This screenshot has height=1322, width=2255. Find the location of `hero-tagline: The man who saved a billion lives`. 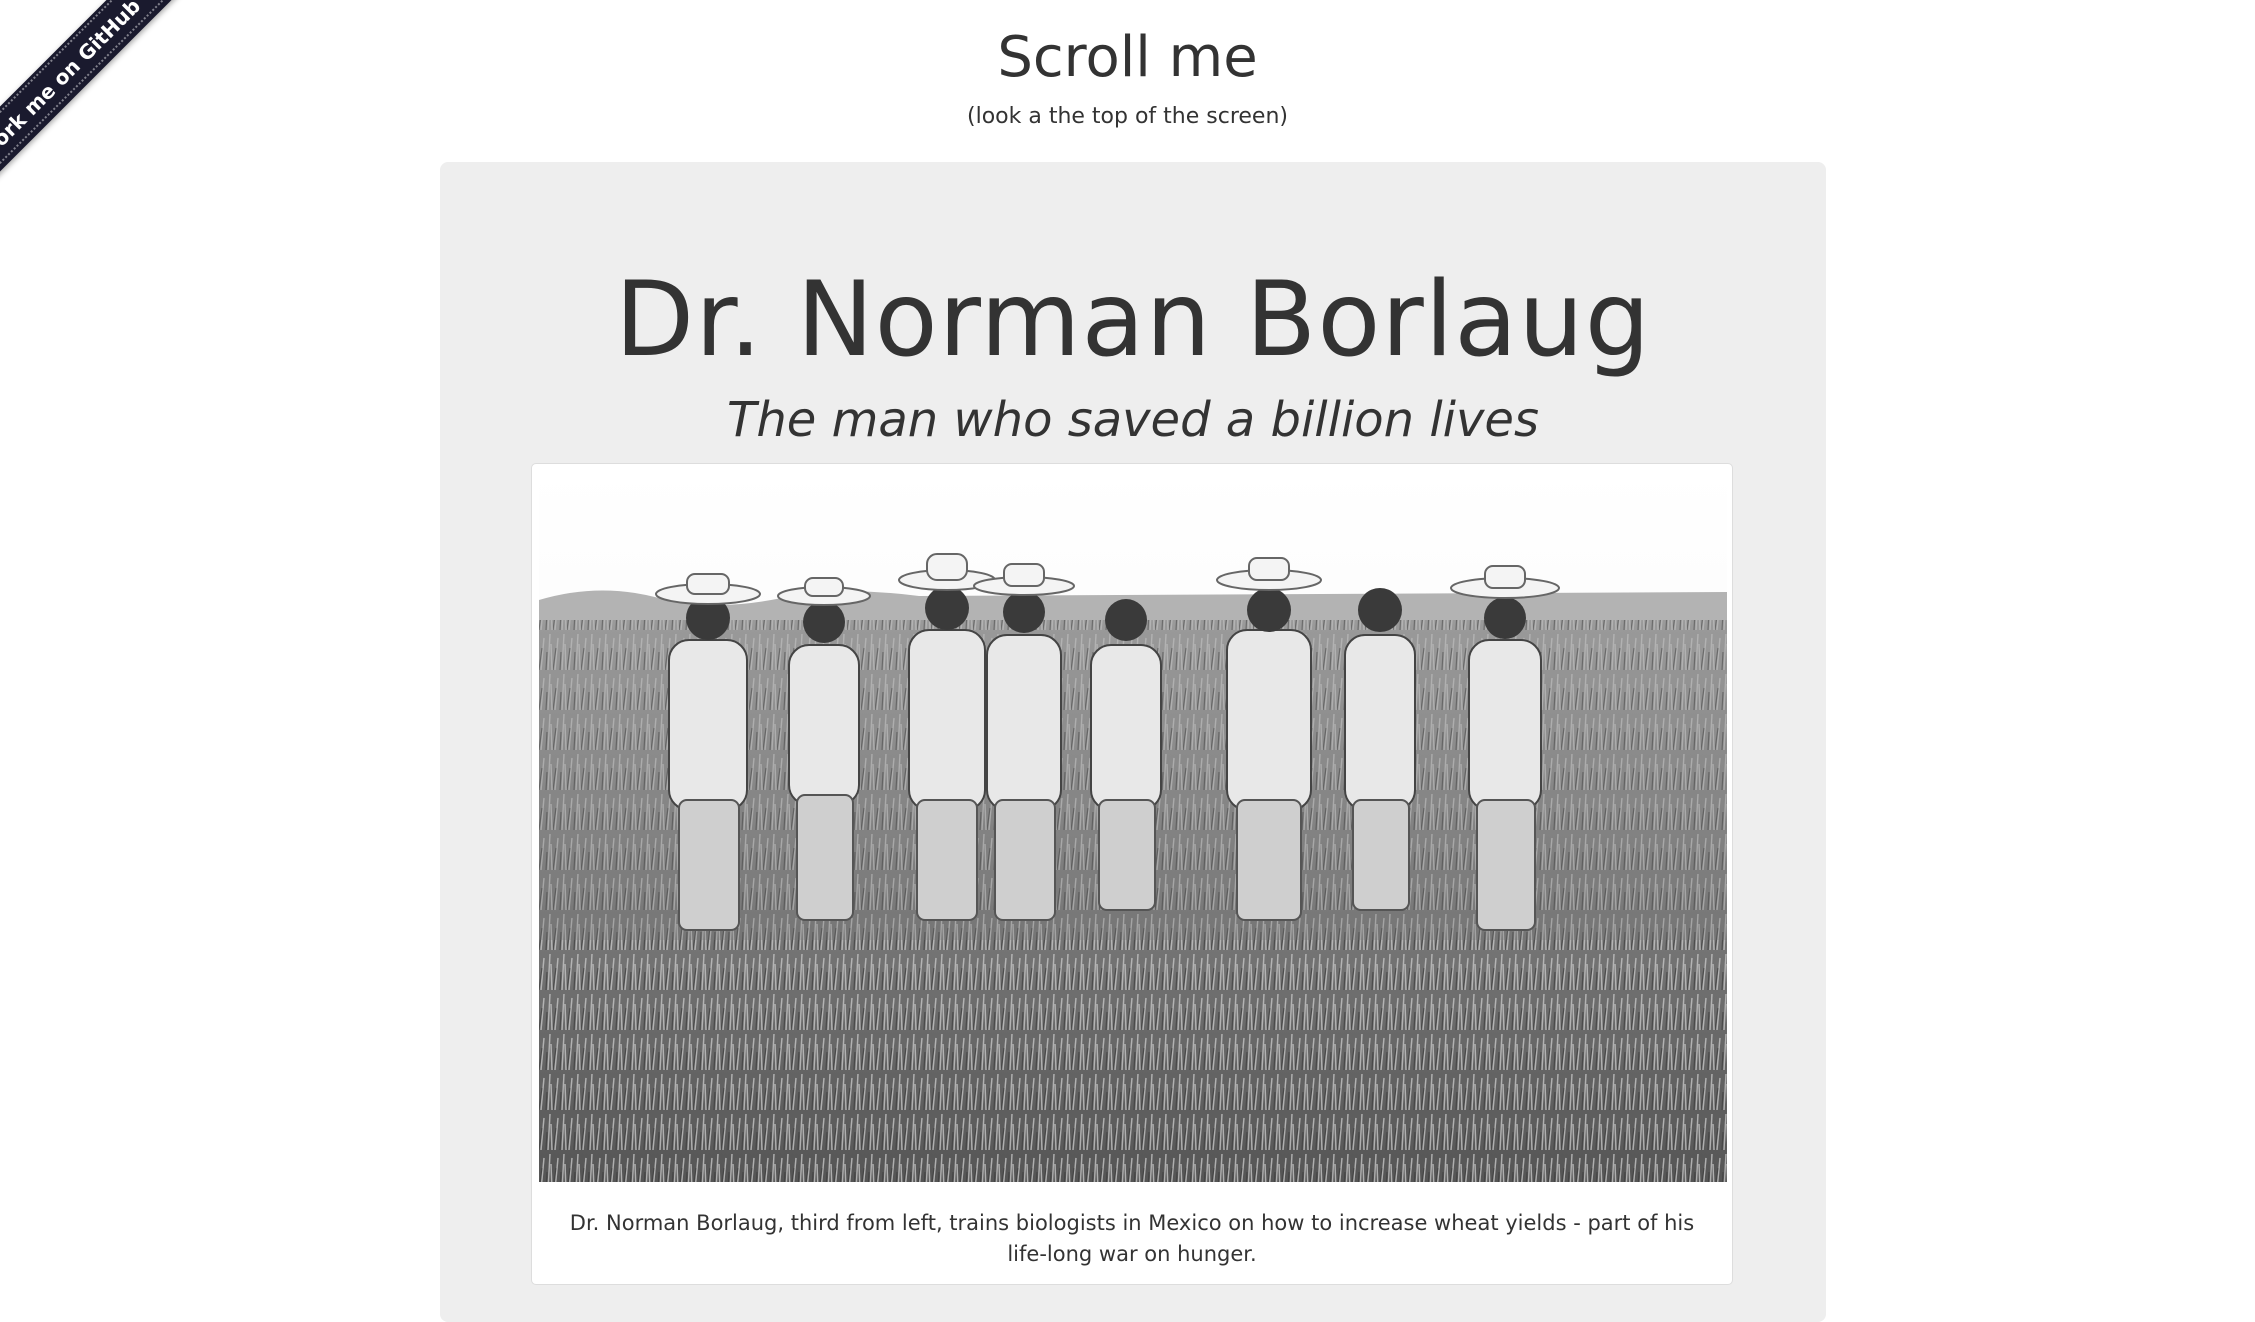

hero-tagline: The man who saved a billion lives is located at coordinates (1133, 420).